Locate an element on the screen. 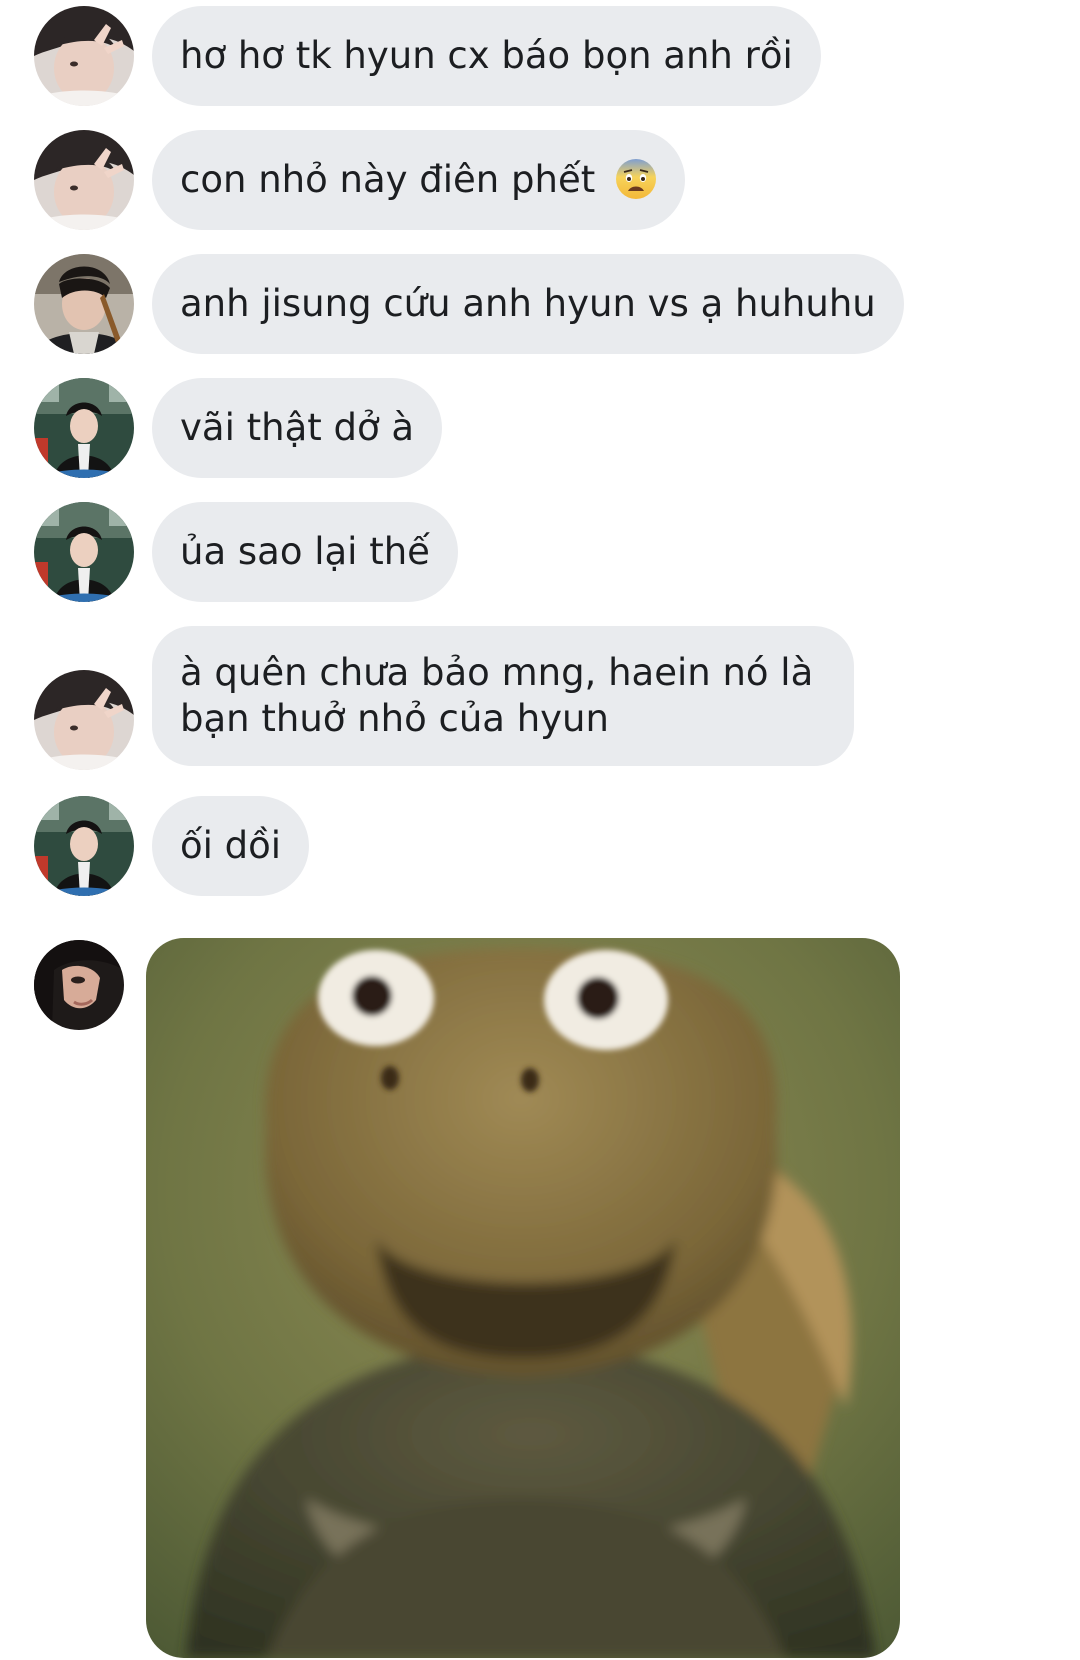 This screenshot has width=1080, height=1660. message-text: hơ hơ tk hyun cx báo bọn anh rồi is located at coordinates (486, 55).